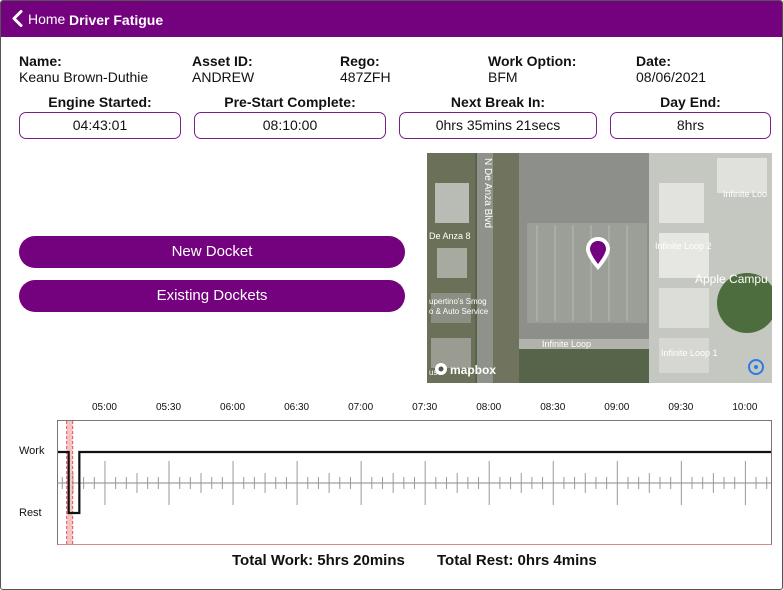 This screenshot has height=590, width=783. What do you see at coordinates (553, 407) in the screenshot?
I see `time-tick-label: 08:30` at bounding box center [553, 407].